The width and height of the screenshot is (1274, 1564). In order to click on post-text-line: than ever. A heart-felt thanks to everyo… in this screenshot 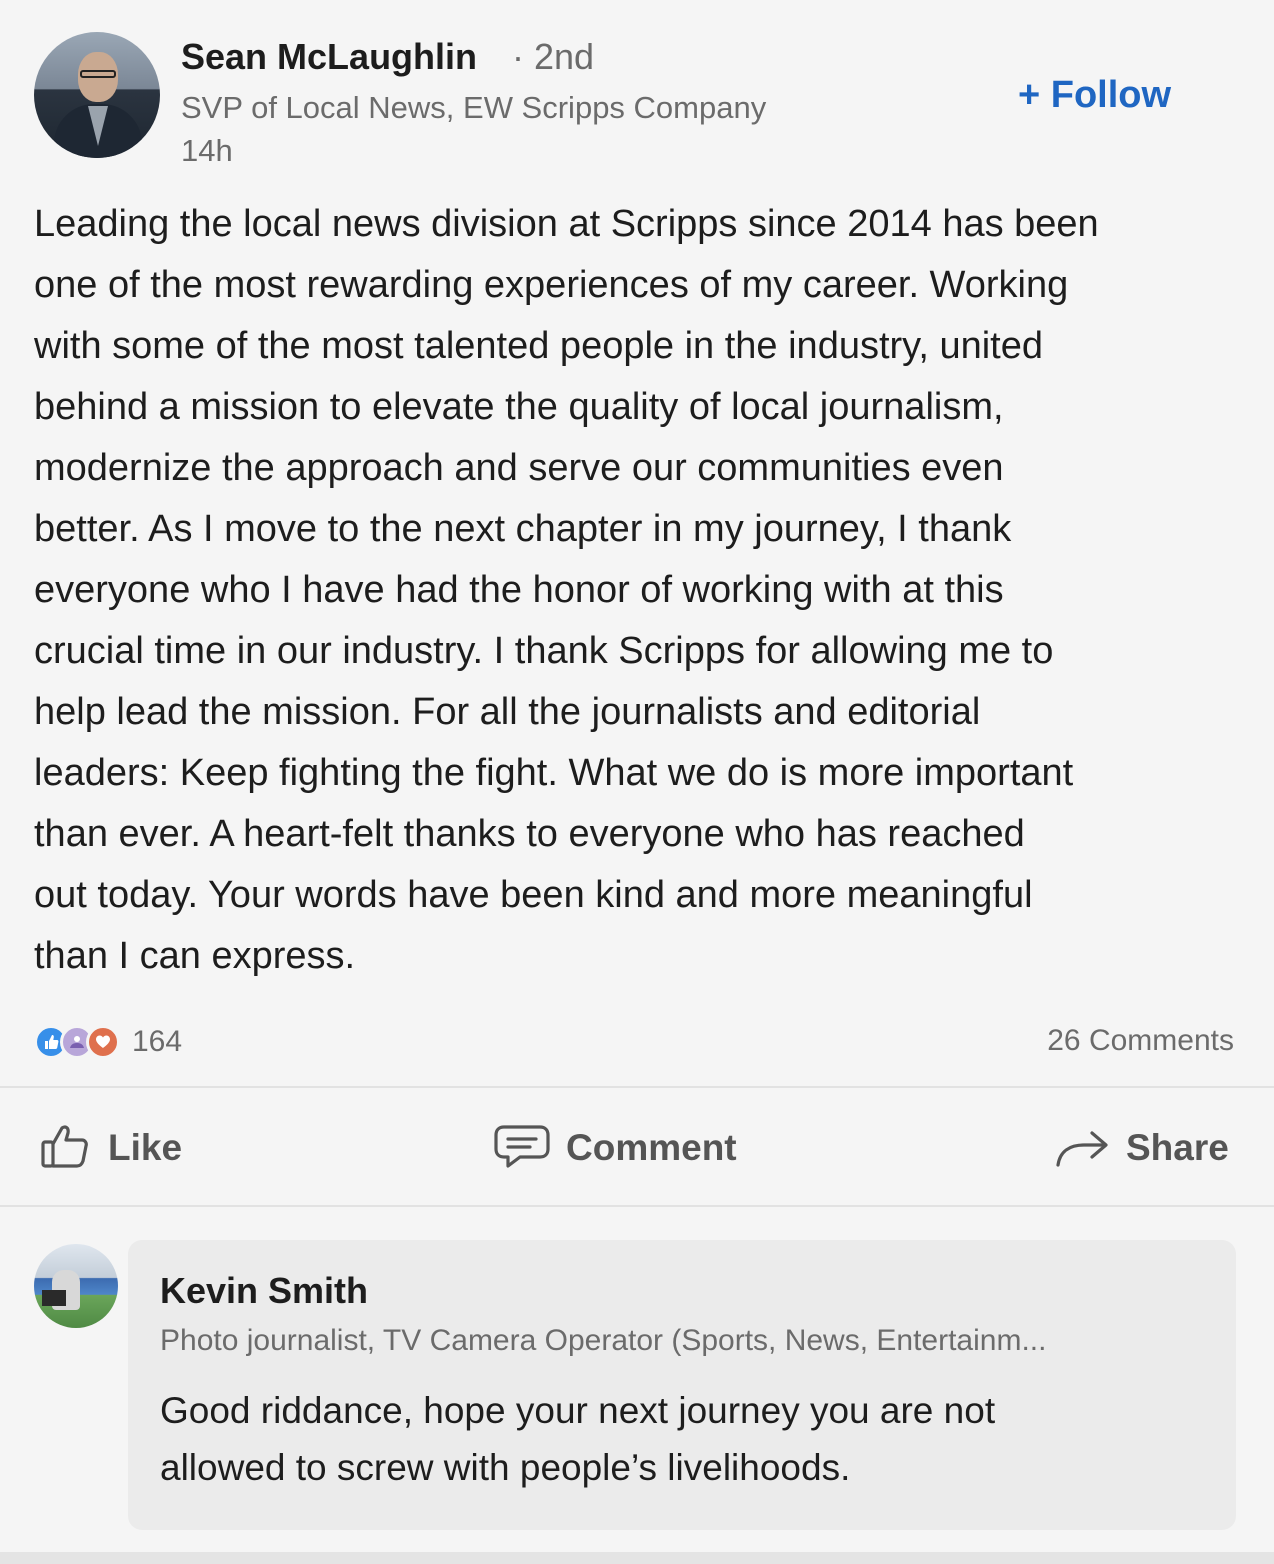, I will do `click(529, 834)`.